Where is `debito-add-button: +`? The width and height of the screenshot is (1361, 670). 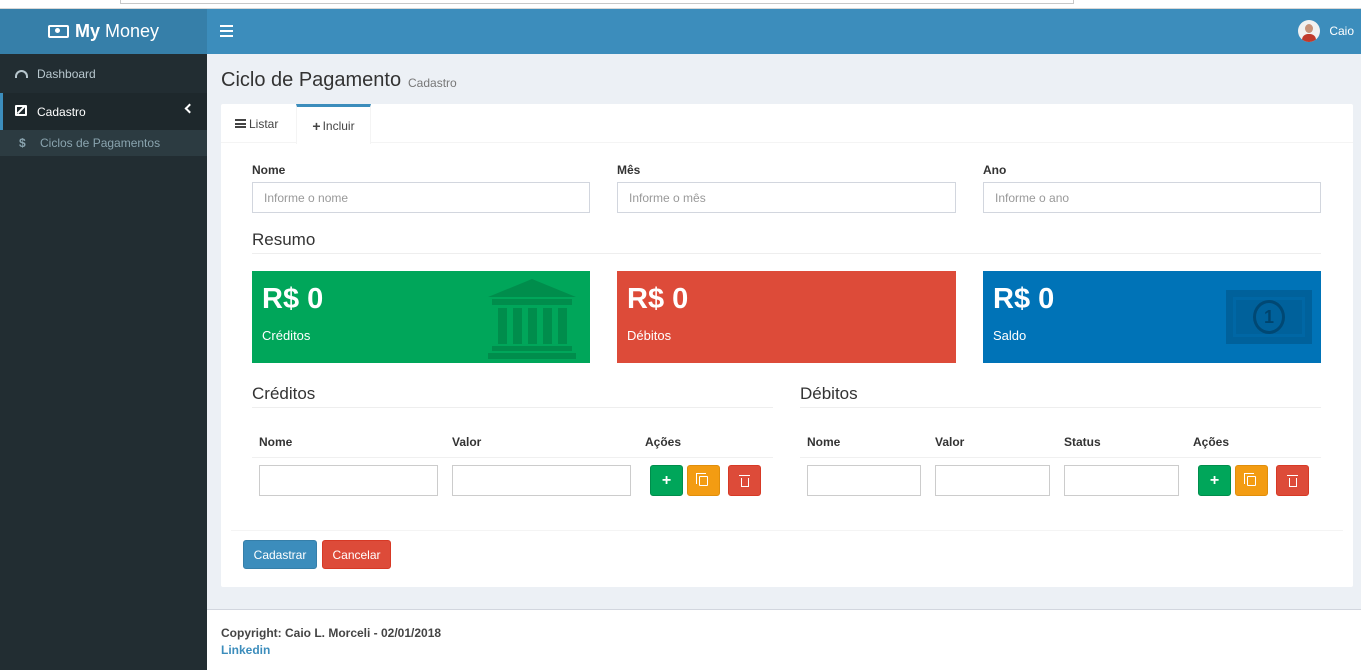
debito-add-button: + is located at coordinates (1214, 480).